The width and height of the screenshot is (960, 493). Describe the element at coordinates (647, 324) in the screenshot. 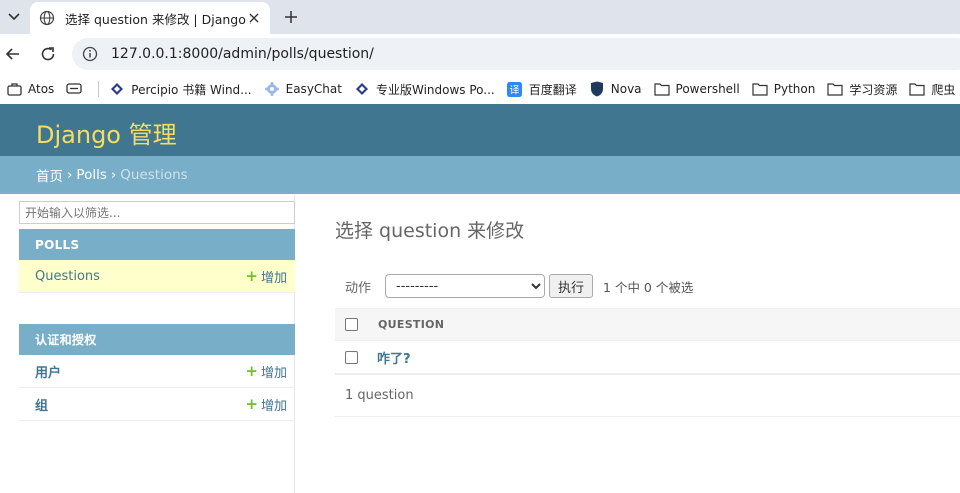

I see `table-header: QUESTION` at that location.